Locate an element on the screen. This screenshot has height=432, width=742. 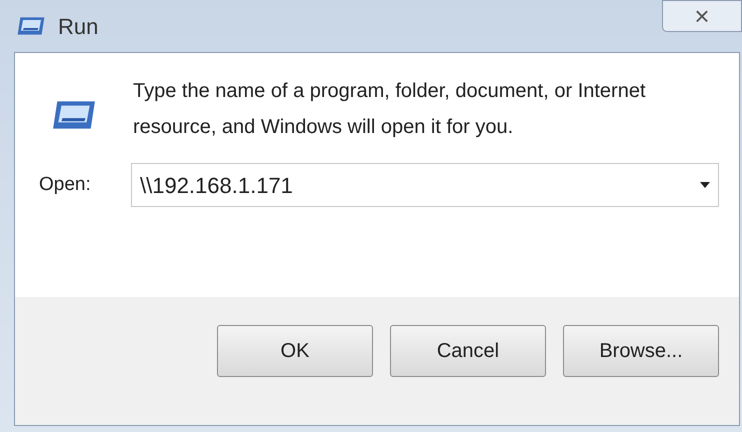
window-title: Run is located at coordinates (78, 26).